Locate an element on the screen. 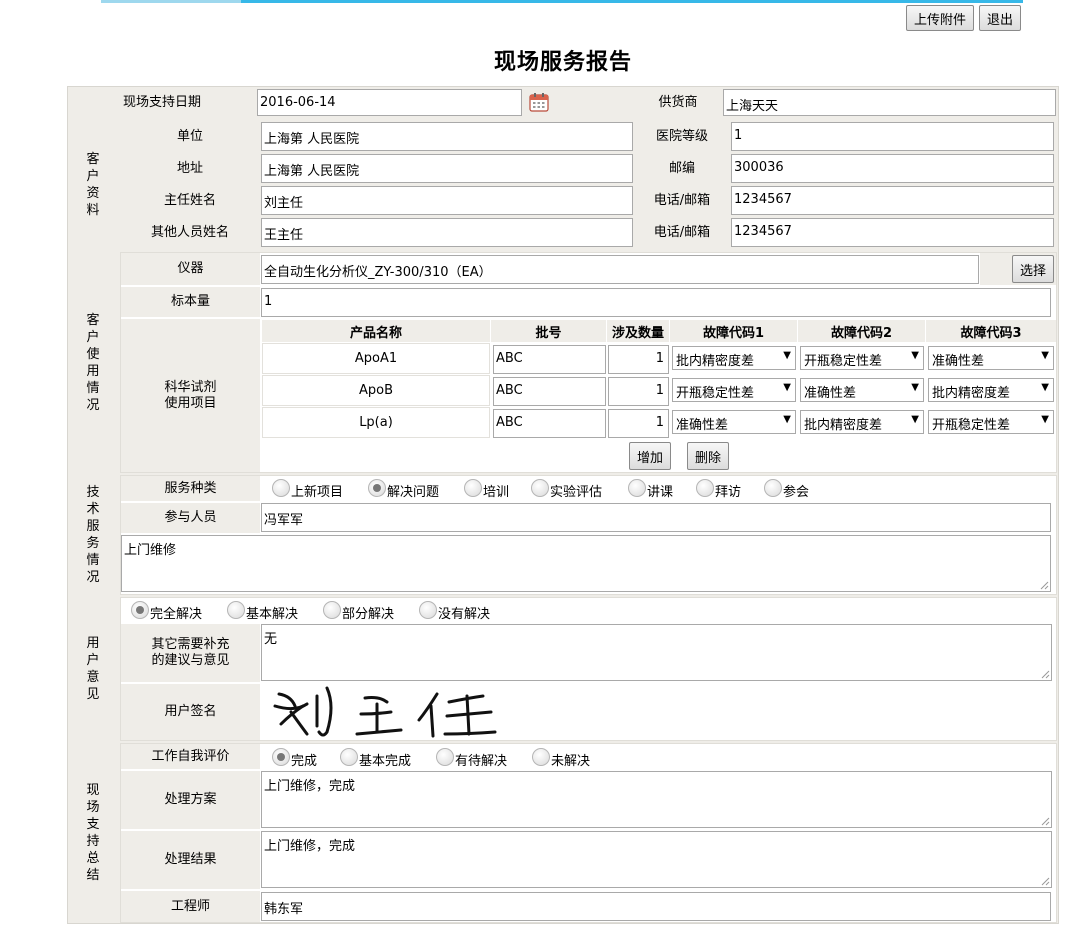 This screenshot has width=1071, height=934. service-type-training: 培训 is located at coordinates (486, 489).